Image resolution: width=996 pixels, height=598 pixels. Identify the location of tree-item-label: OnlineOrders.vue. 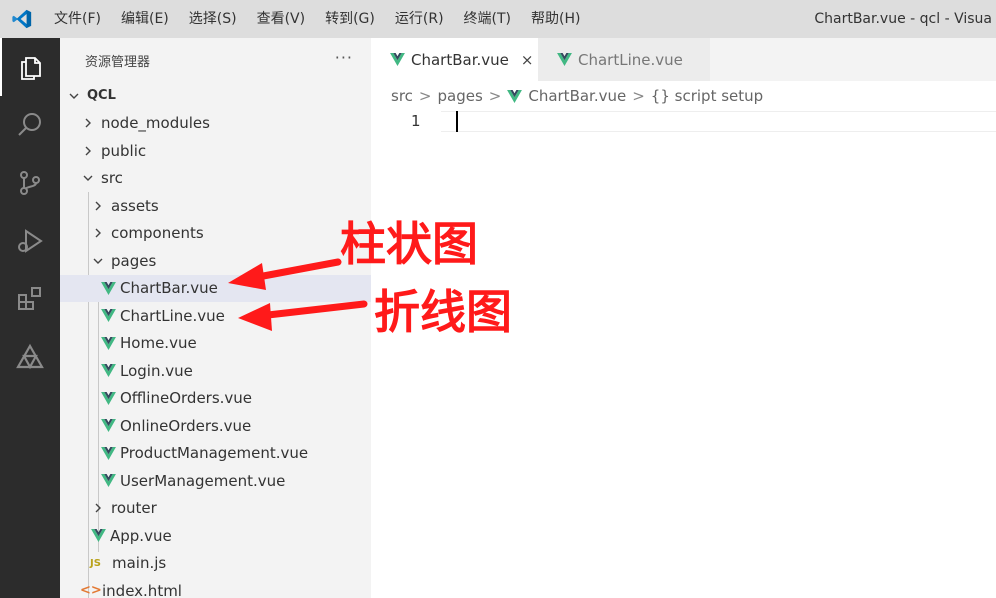
(186, 425).